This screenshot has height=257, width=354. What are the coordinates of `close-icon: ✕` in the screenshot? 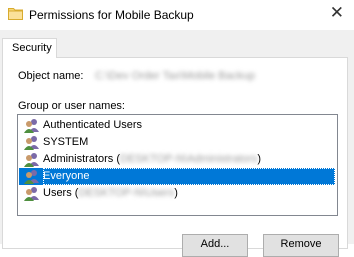 It's located at (337, 13).